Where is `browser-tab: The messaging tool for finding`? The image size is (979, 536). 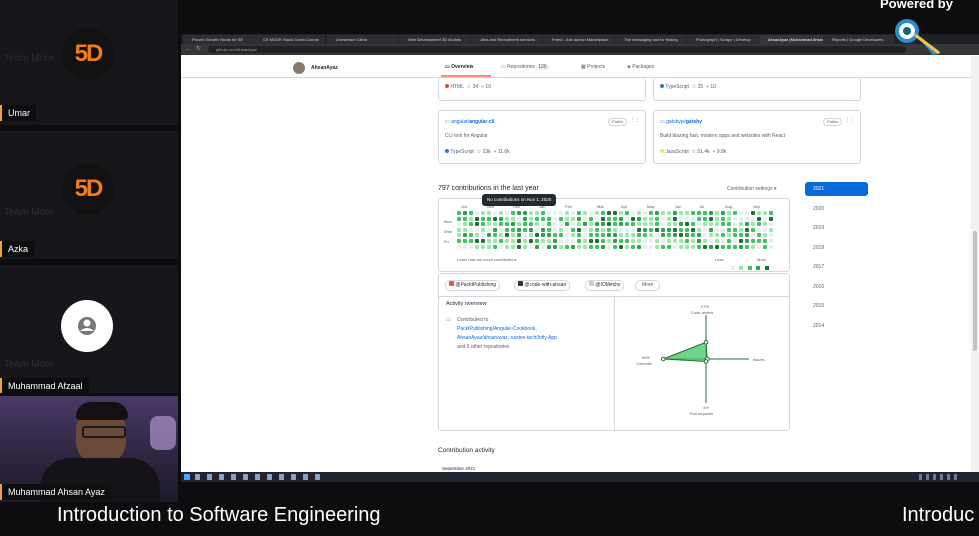
browser-tab: The messaging tool for finding is located at coordinates (650, 39).